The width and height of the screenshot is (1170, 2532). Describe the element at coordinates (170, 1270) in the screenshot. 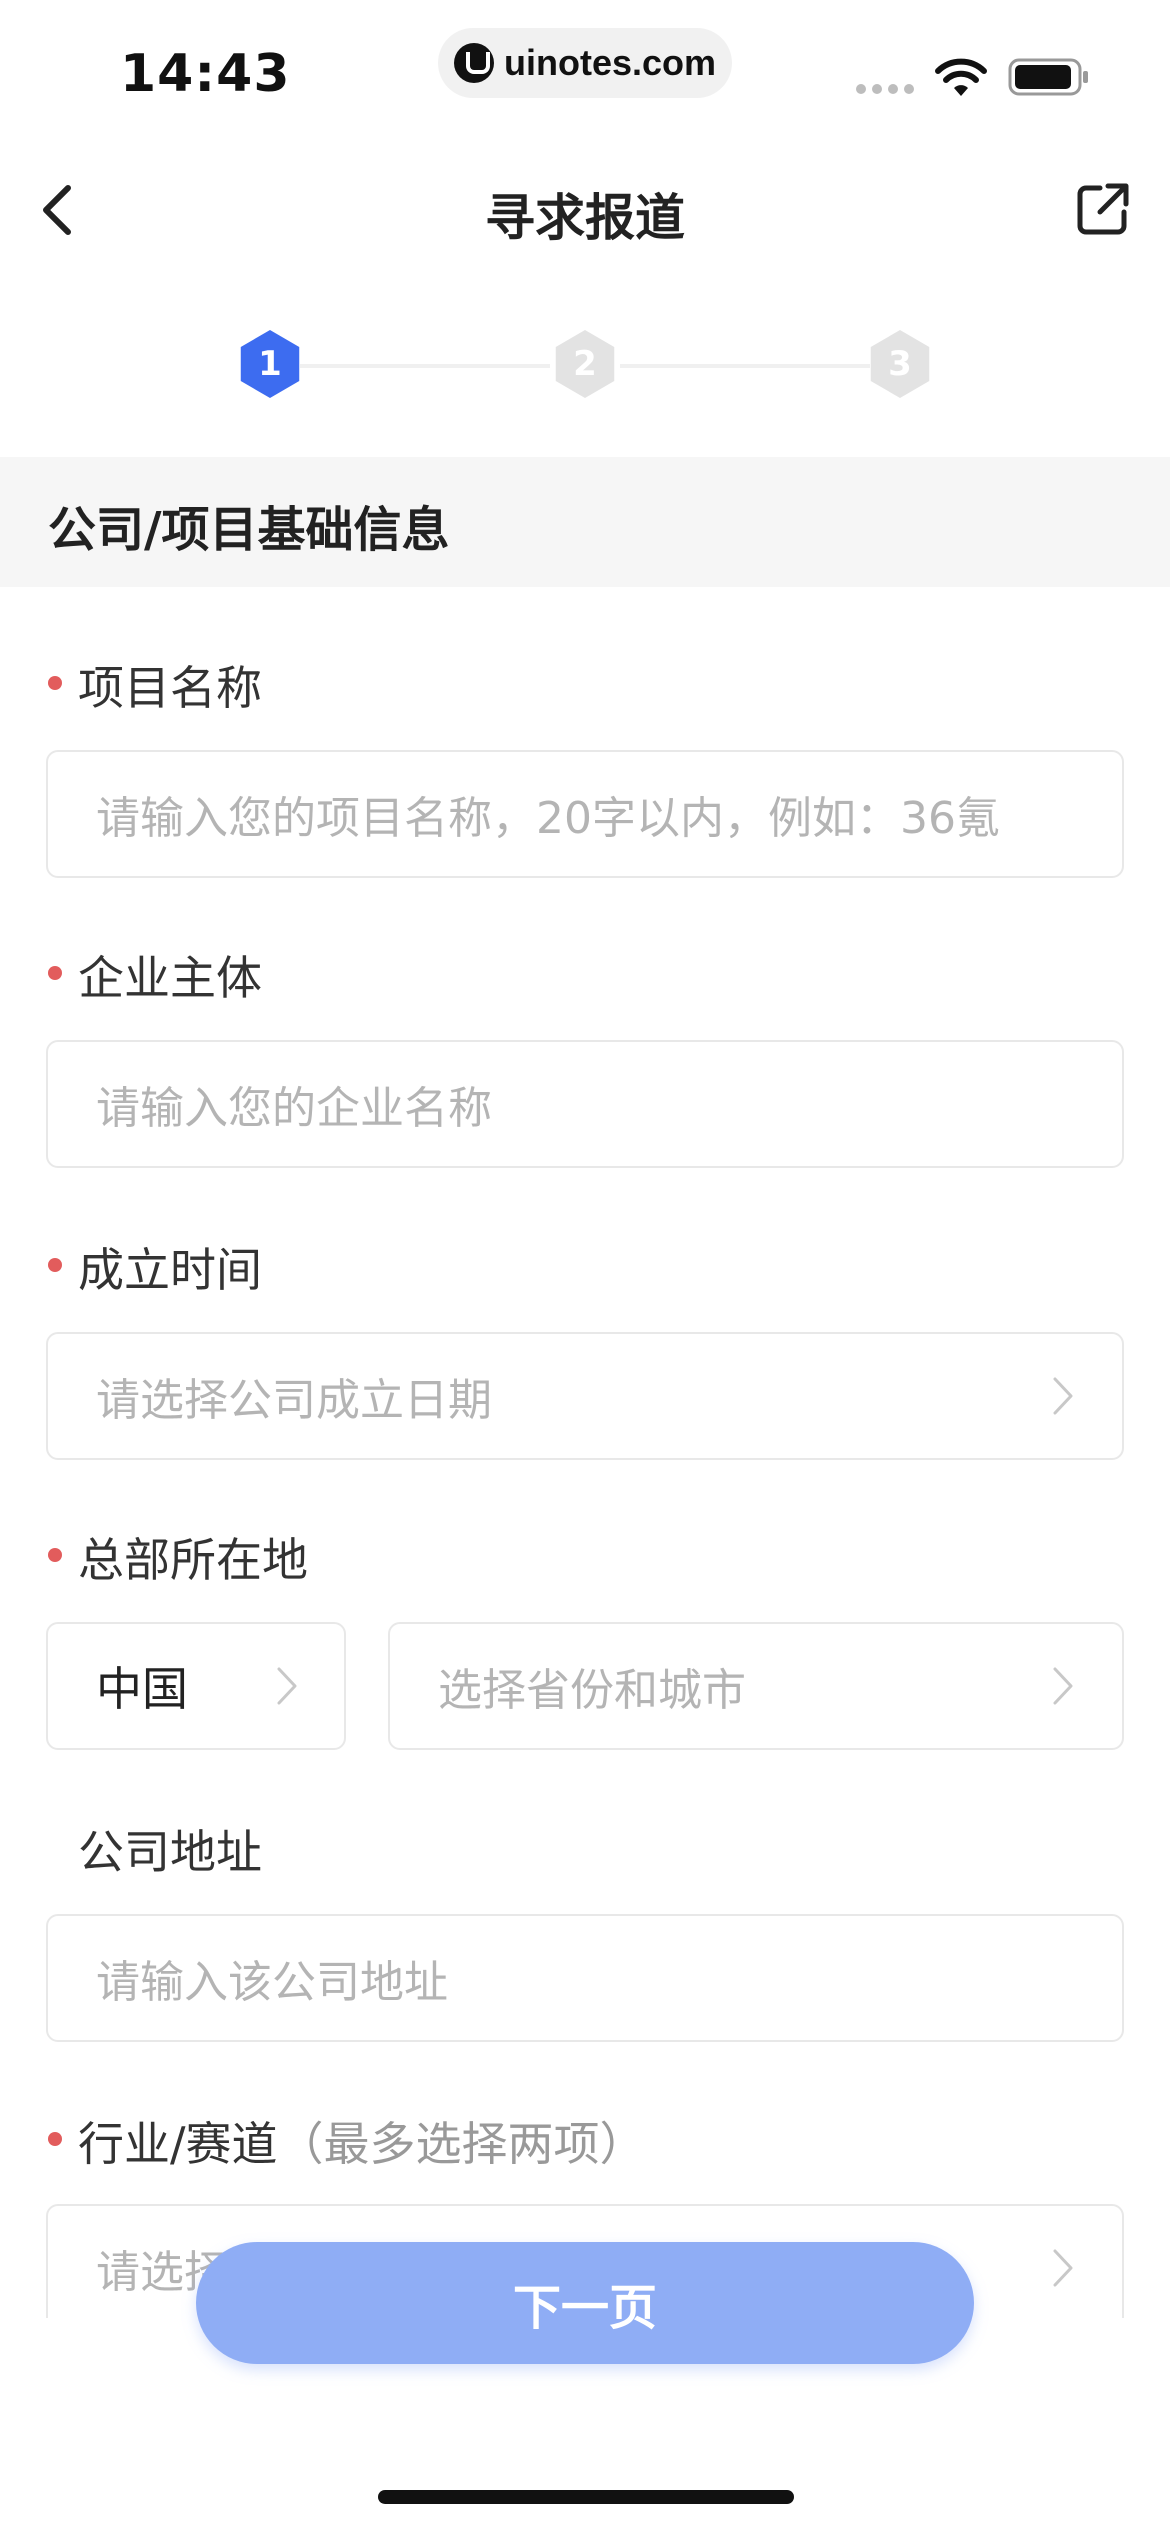

I see `founded-label: 成立时间` at that location.